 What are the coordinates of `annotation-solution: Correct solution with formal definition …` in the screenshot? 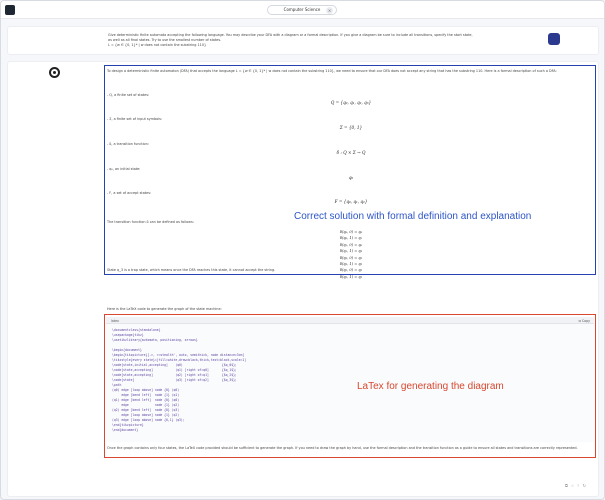 It's located at (413, 216).